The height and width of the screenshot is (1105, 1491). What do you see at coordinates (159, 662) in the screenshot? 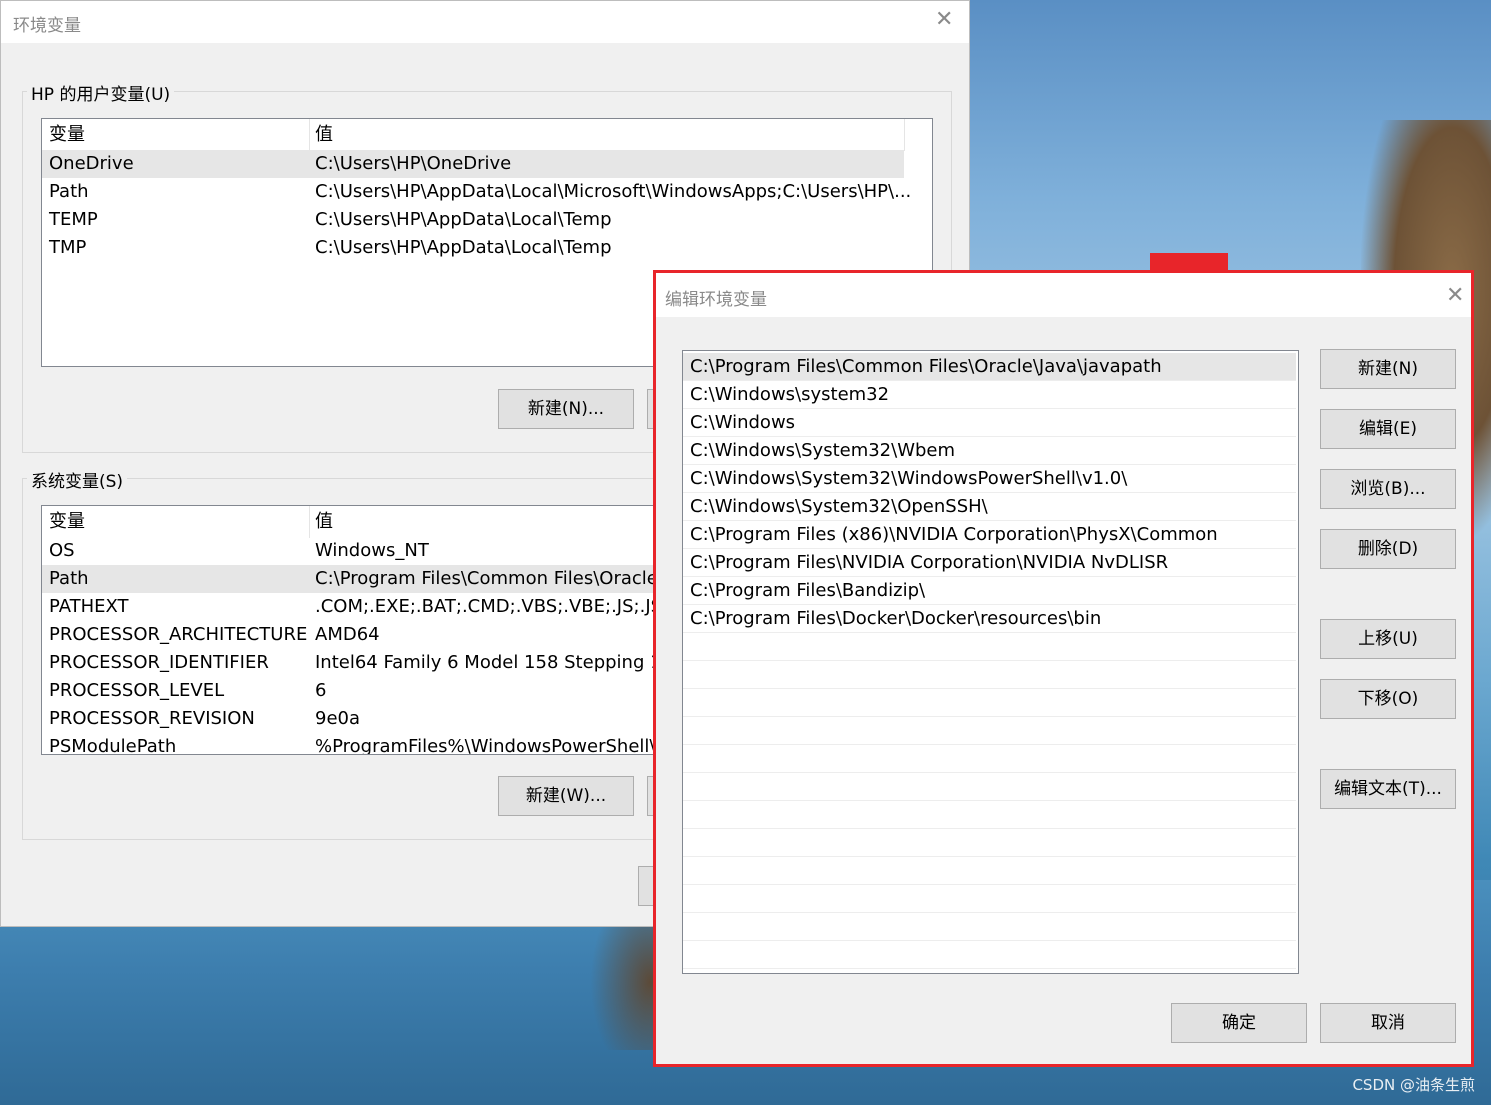
I see `variable-name: PROCESSOR_IDENTIFIER` at bounding box center [159, 662].